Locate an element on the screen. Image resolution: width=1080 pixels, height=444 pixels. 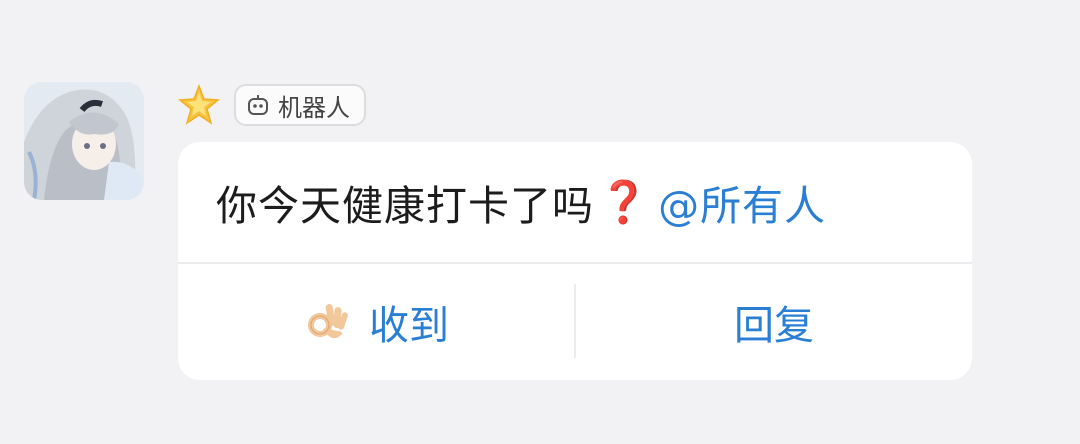
robot-icon is located at coordinates (258, 105).